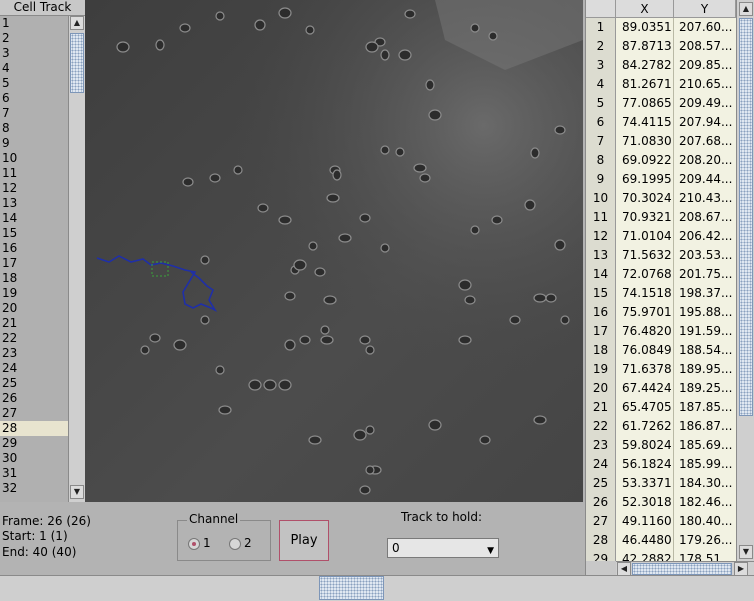 The height and width of the screenshot is (601, 754). Describe the element at coordinates (645, 255) in the screenshot. I see `cell-x: 71.5632` at that location.